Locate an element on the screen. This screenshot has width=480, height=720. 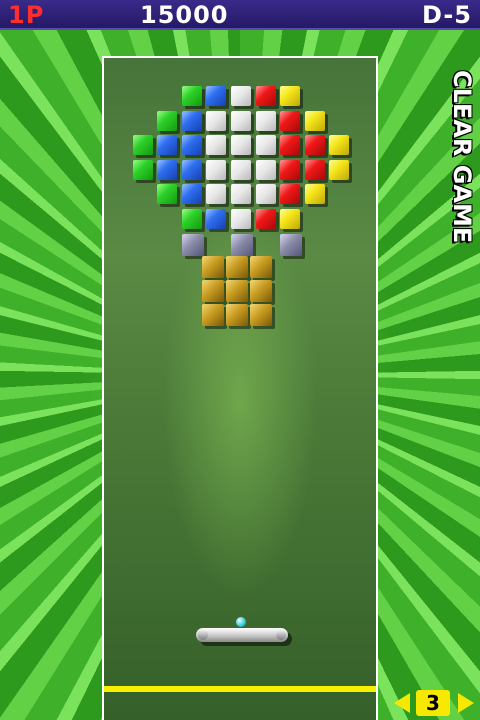
clear-game-button: CLEAR GAME is located at coordinates (464, 190).